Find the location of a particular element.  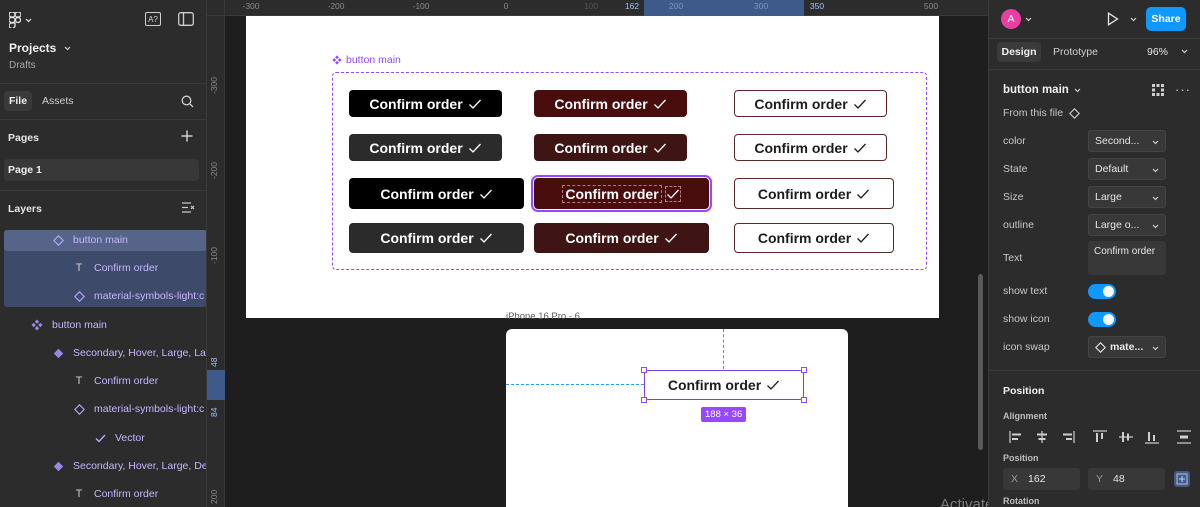

ruler-tick: 162 is located at coordinates (632, 6).